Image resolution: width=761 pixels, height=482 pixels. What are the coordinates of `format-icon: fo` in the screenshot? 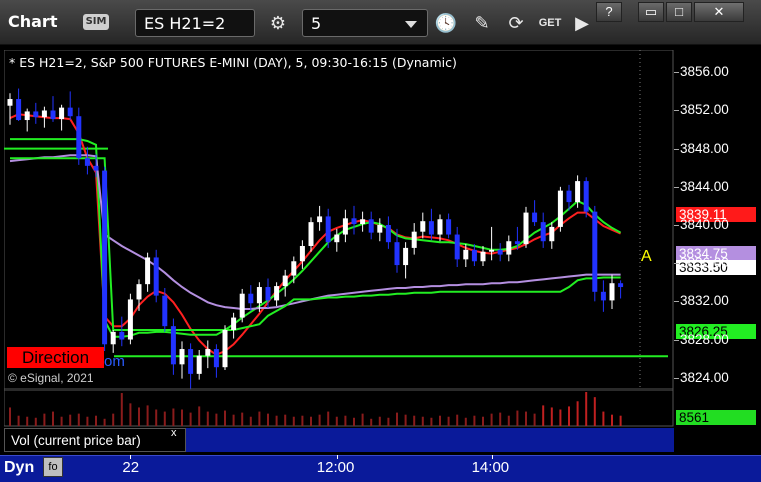 It's located at (53, 467).